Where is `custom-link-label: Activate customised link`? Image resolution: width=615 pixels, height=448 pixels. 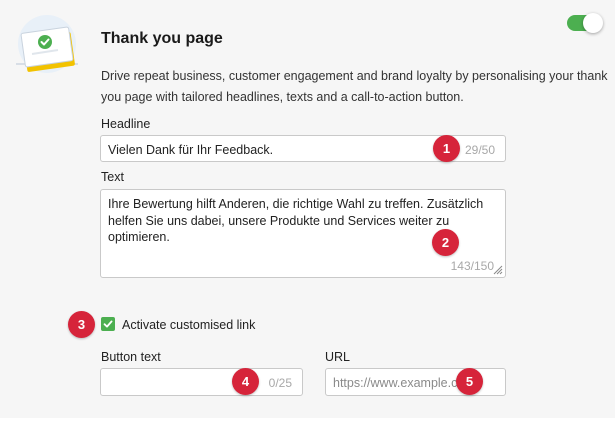 custom-link-label: Activate customised link is located at coordinates (188, 325).